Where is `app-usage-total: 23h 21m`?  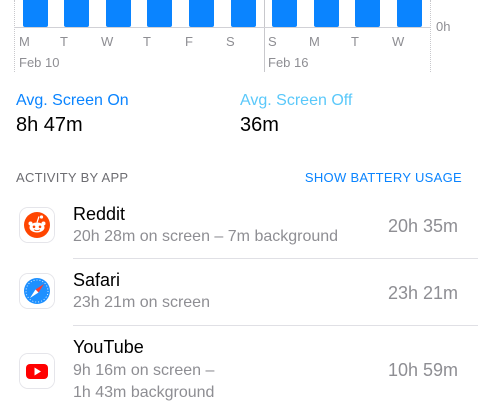 app-usage-total: 23h 21m is located at coordinates (422, 293).